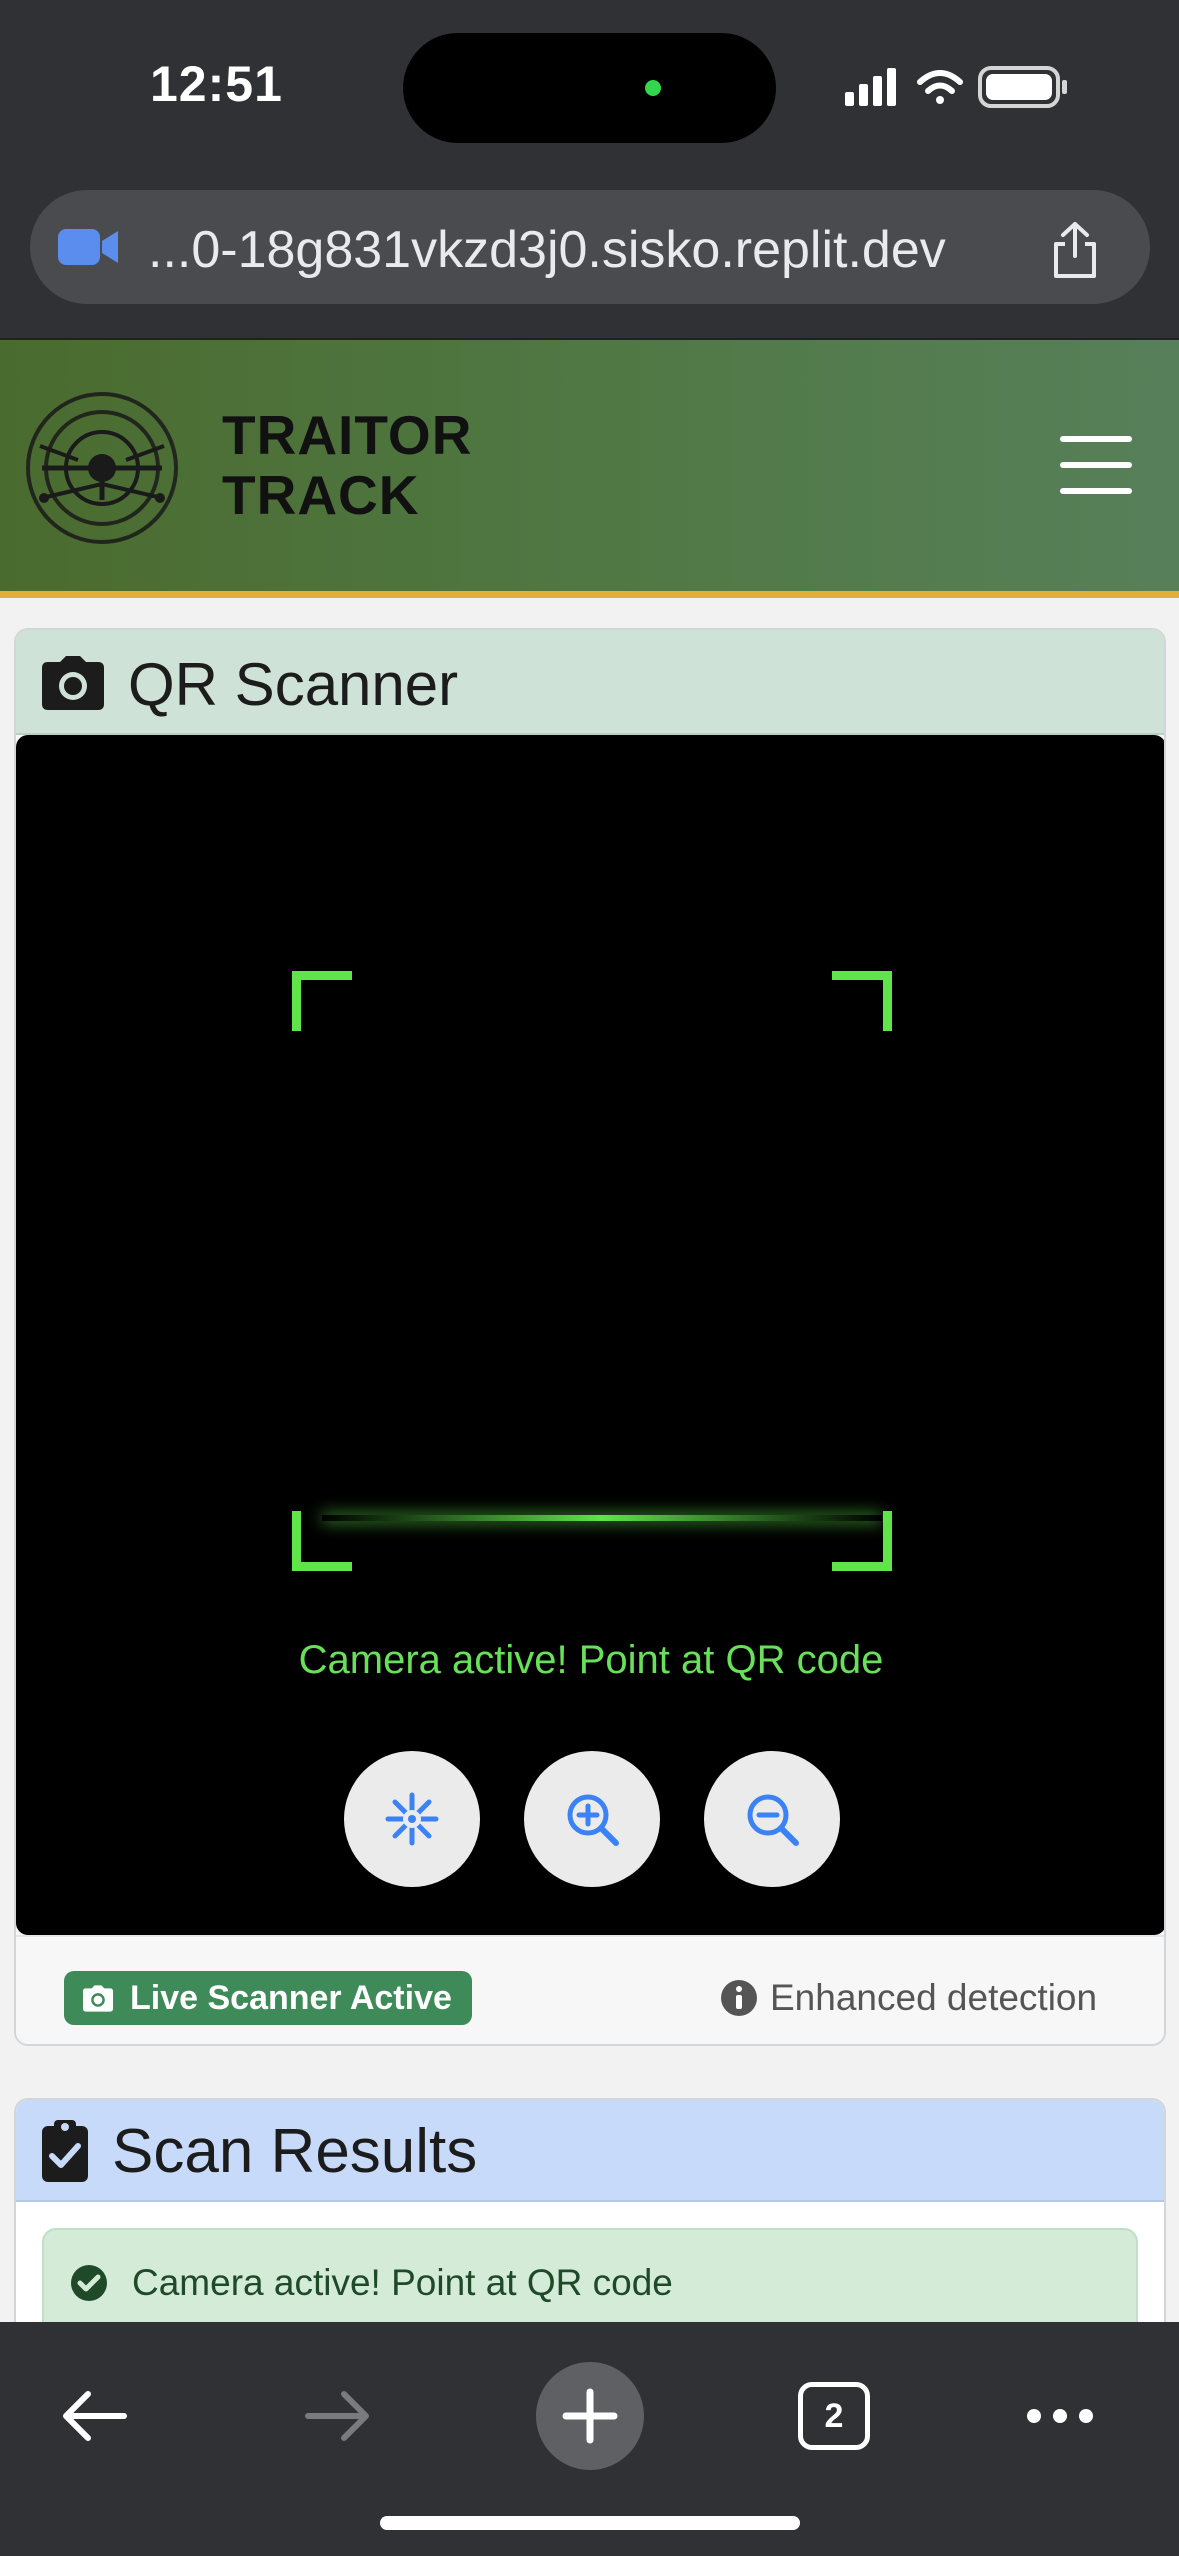  I want to click on scan-results-title: Scan Results, so click(295, 2151).